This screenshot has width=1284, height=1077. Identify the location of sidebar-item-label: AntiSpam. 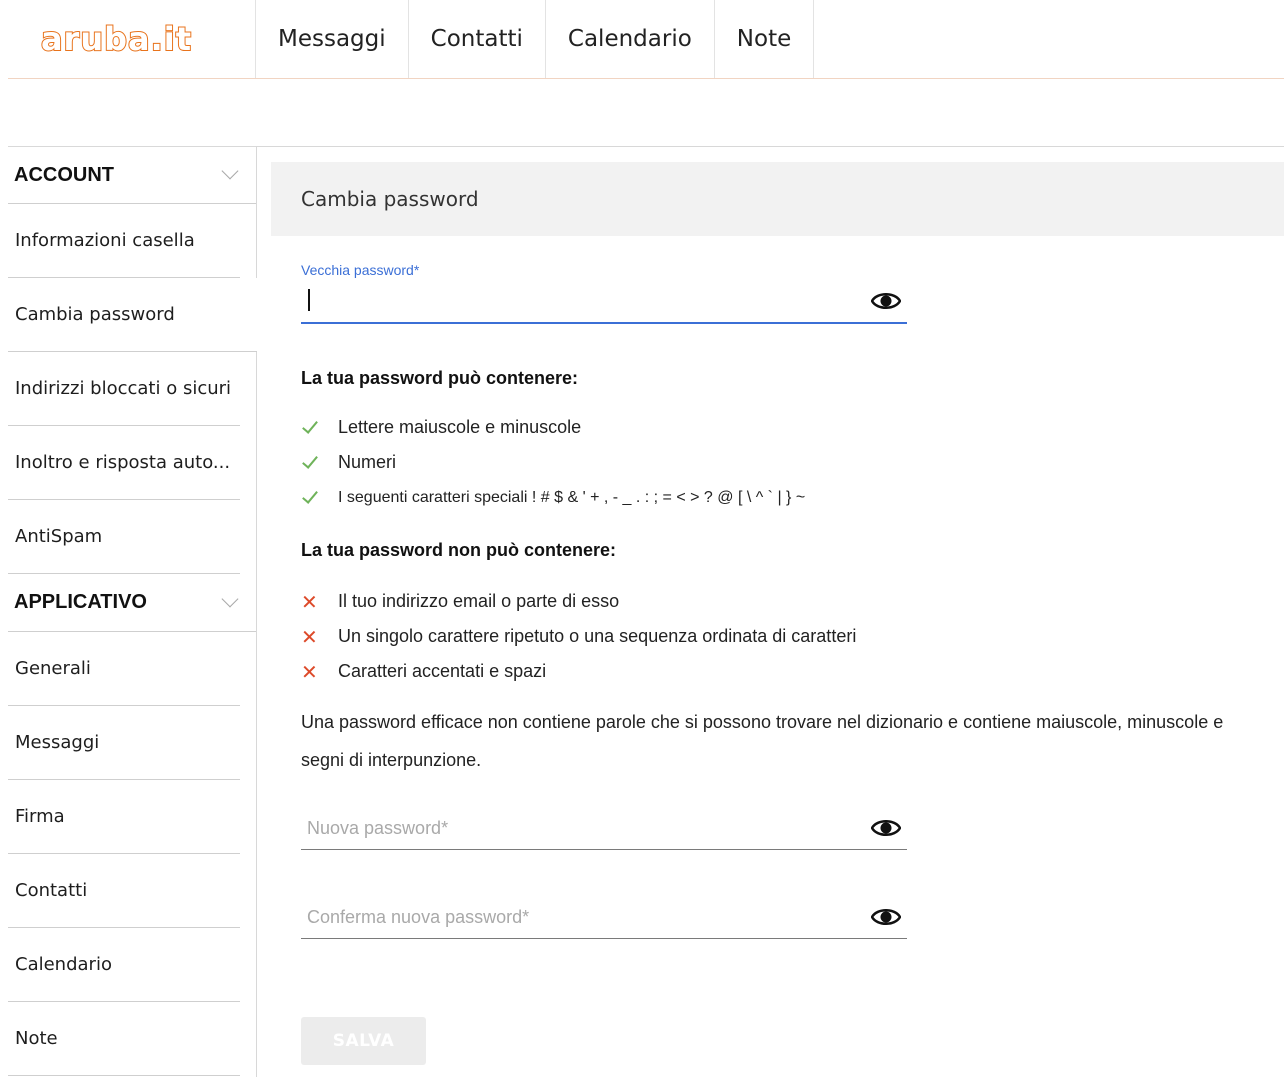
(59, 536).